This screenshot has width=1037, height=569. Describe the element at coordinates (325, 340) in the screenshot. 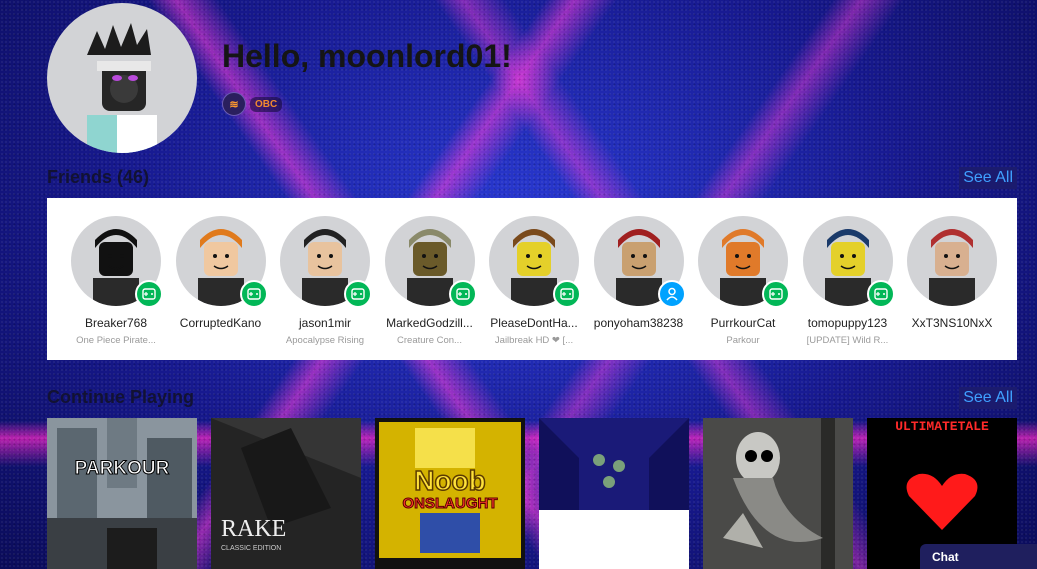

I see `friend-game-label: Apocalypse Rising` at that location.